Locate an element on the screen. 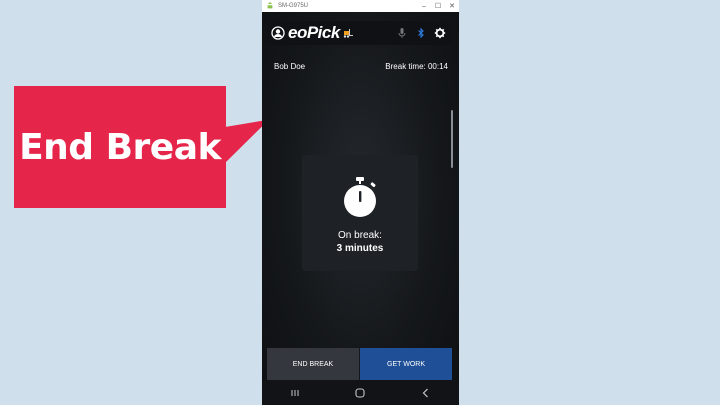 The width and height of the screenshot is (720, 405). break-time: Break time: 00:14 is located at coordinates (416, 66).